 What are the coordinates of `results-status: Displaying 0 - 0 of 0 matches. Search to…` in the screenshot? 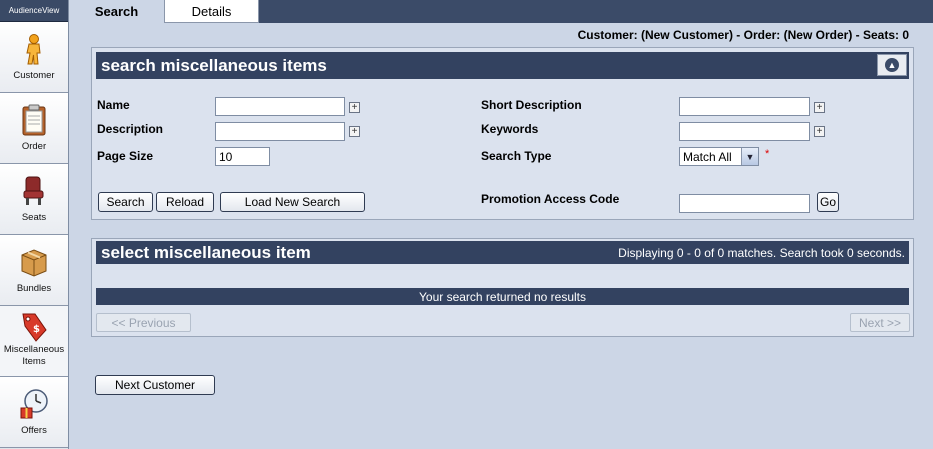 It's located at (761, 252).